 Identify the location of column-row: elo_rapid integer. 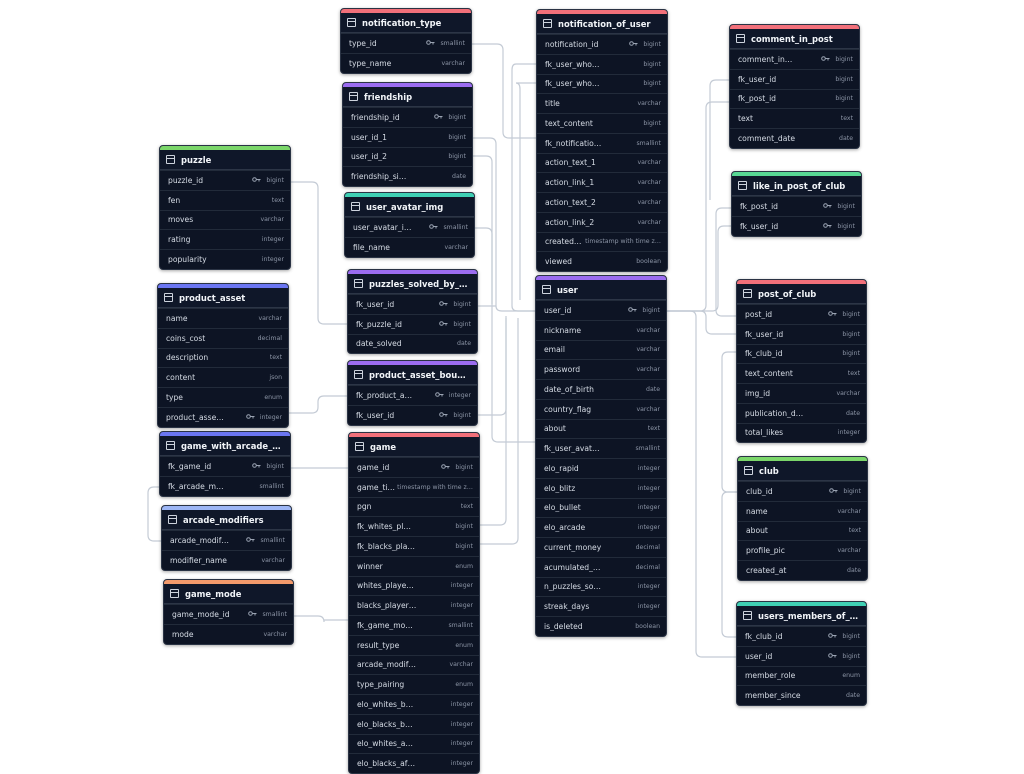
(601, 468).